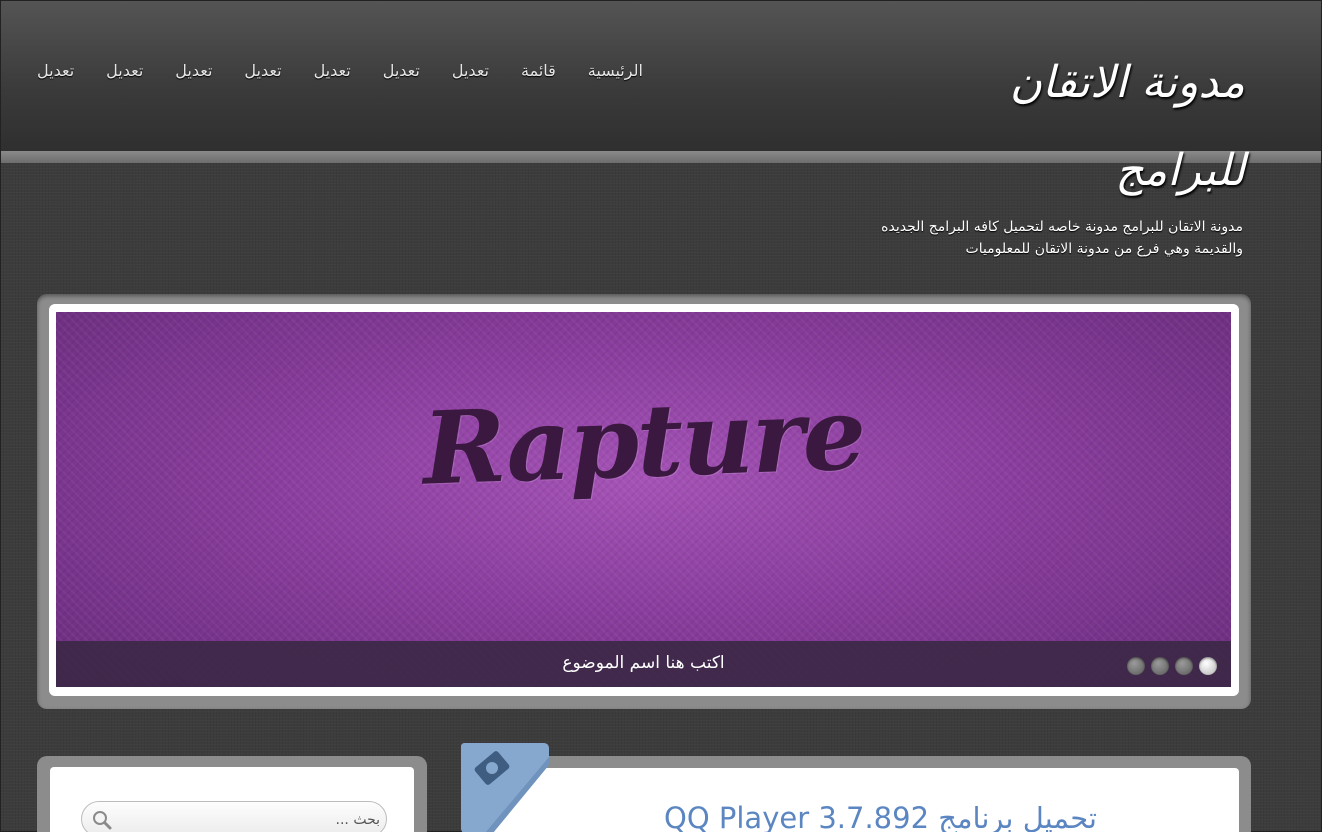 This screenshot has width=1322, height=832. What do you see at coordinates (1172, 666) in the screenshot?
I see `slider-pagination` at bounding box center [1172, 666].